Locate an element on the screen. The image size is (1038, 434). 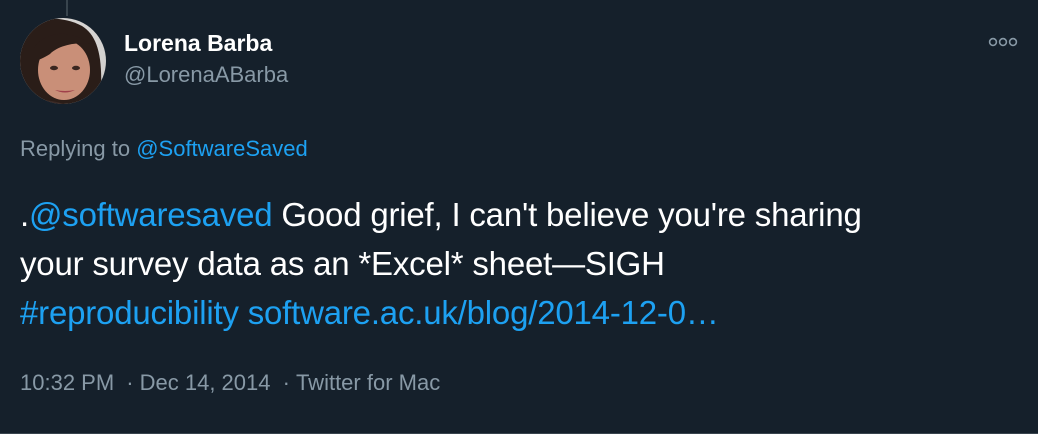
more-options-icon is located at coordinates (1003, 42).